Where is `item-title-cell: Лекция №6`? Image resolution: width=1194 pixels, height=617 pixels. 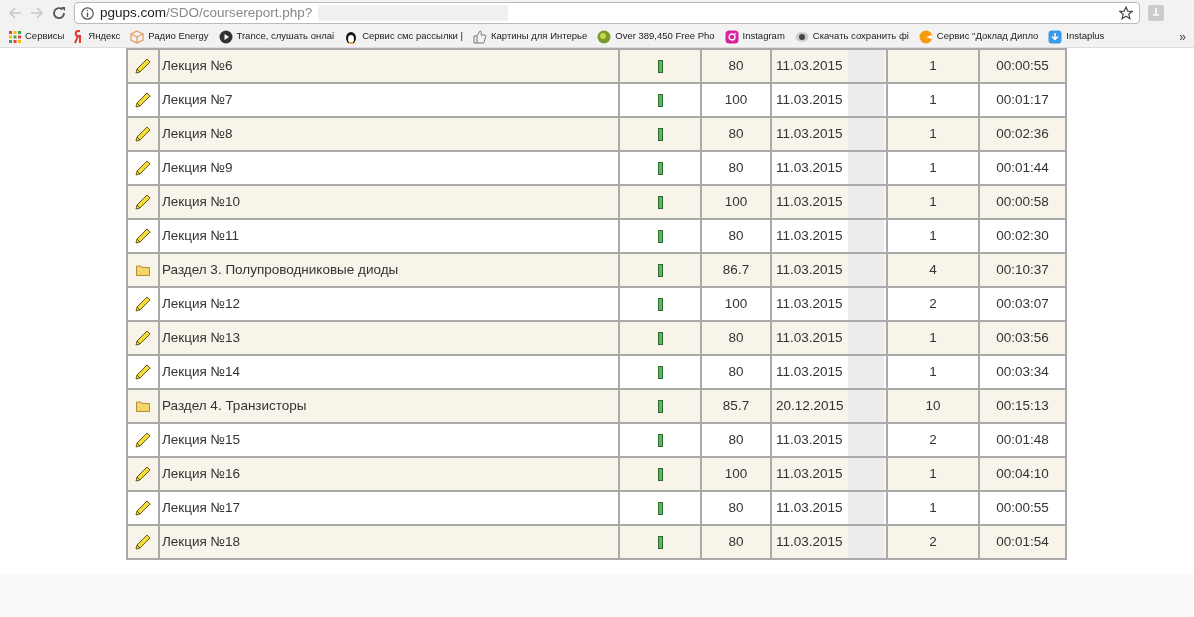
item-title-cell: Лекция №6 is located at coordinates (389, 66).